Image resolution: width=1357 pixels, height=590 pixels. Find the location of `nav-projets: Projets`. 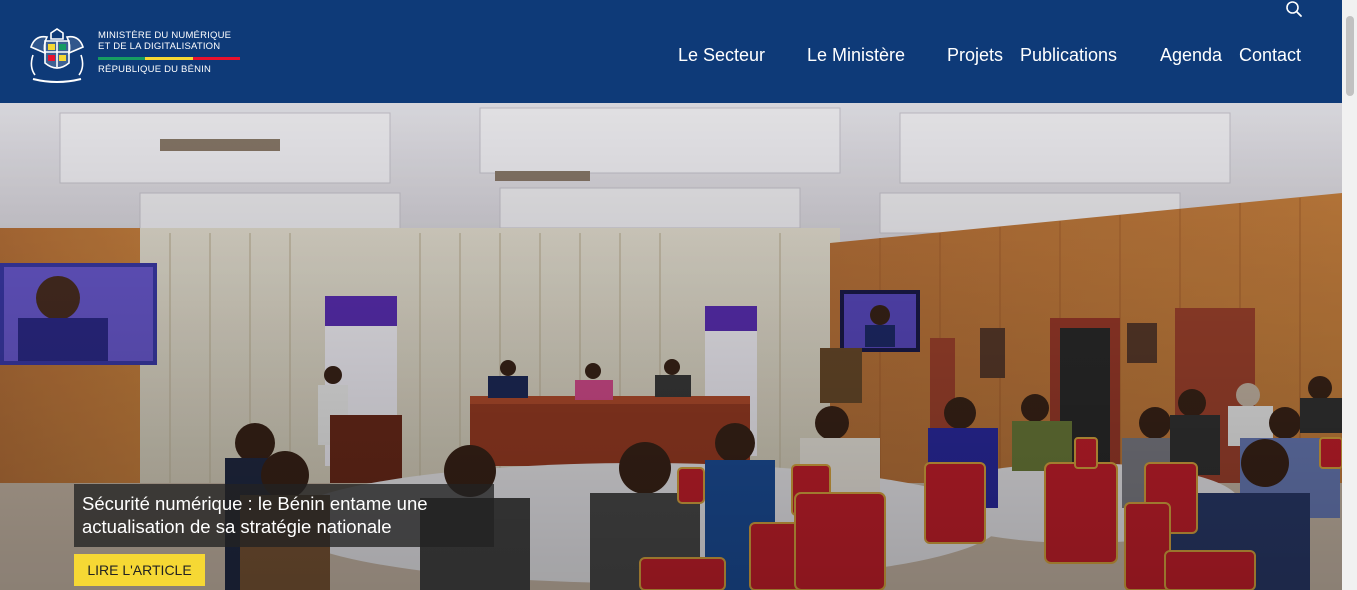

nav-projets: Projets is located at coordinates (975, 55).